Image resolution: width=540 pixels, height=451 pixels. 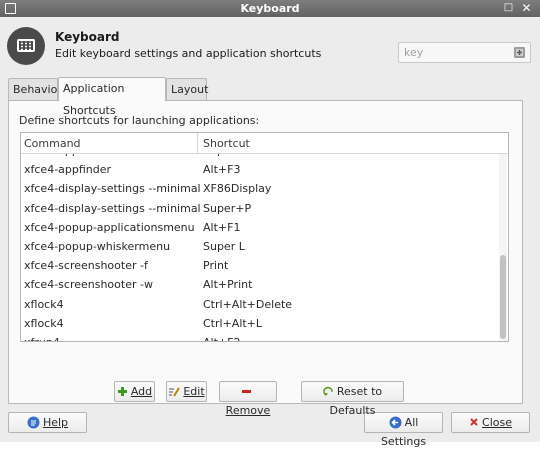 I want to click on command-cell: xfce4-screenshooter -f, so click(x=86, y=266).